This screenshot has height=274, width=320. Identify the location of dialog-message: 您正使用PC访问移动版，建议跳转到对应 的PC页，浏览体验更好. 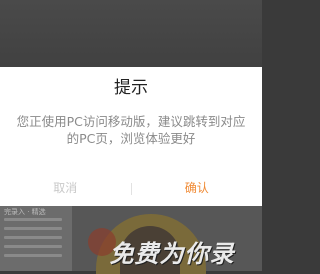
(131, 130).